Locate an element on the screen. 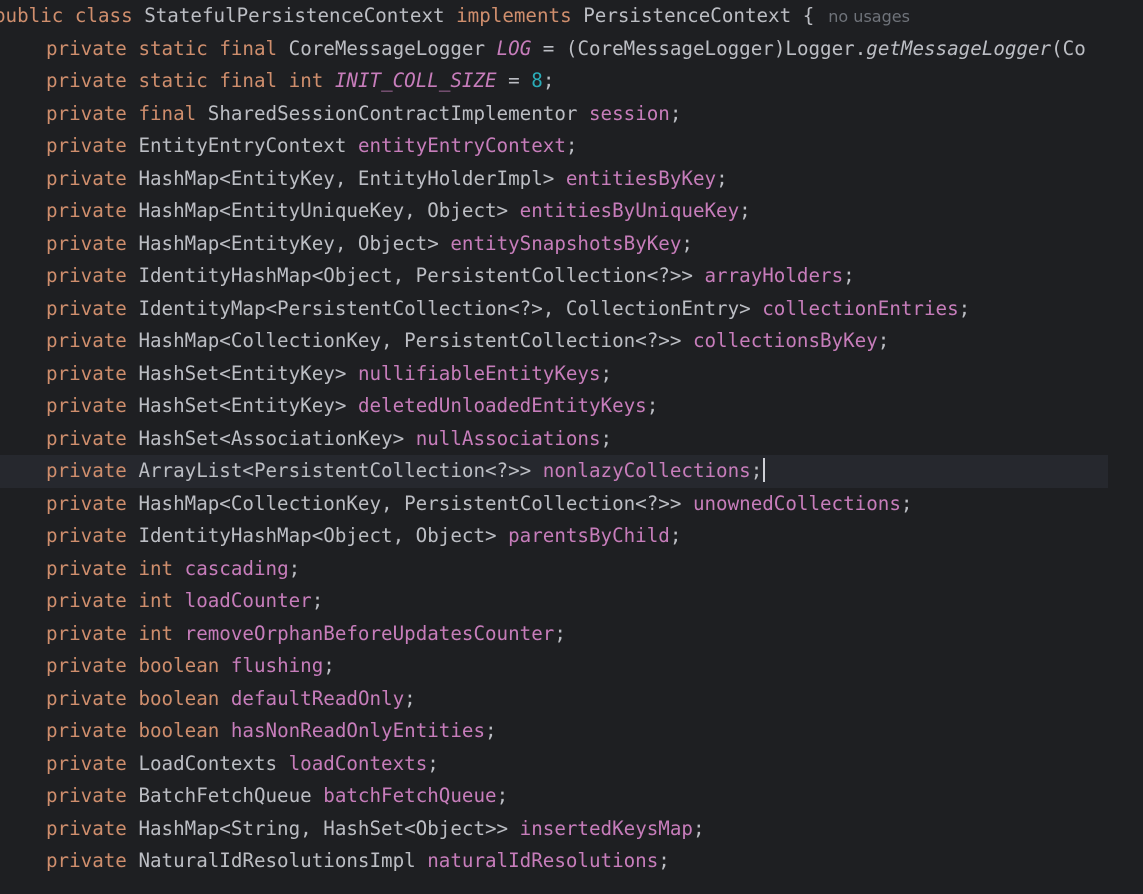 The width and height of the screenshot is (1143, 894). field-name: loadCounter is located at coordinates (248, 600).